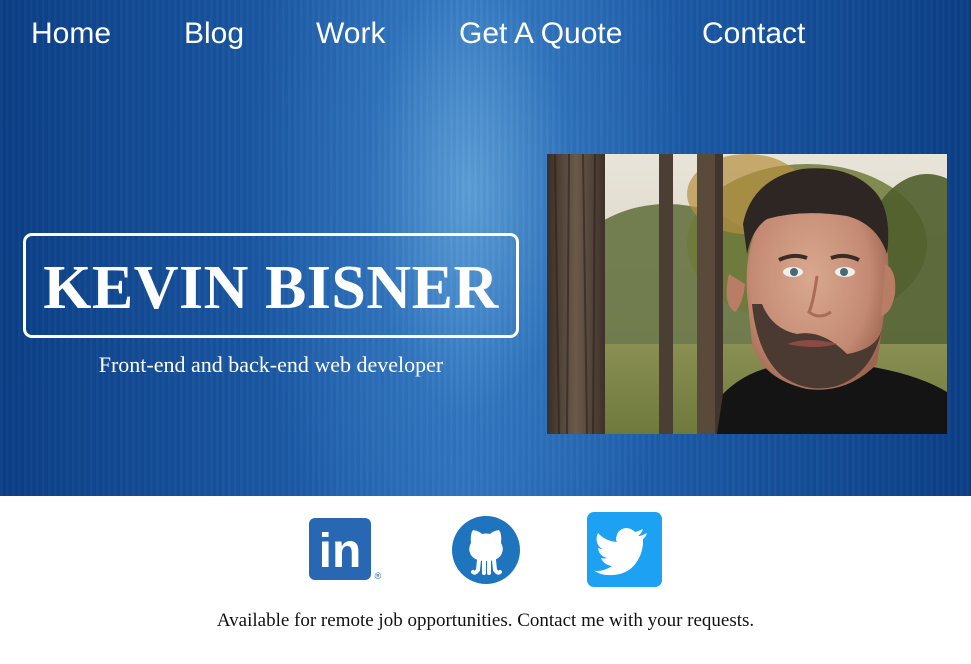  I want to click on github-octocat-icon, so click(486, 550).